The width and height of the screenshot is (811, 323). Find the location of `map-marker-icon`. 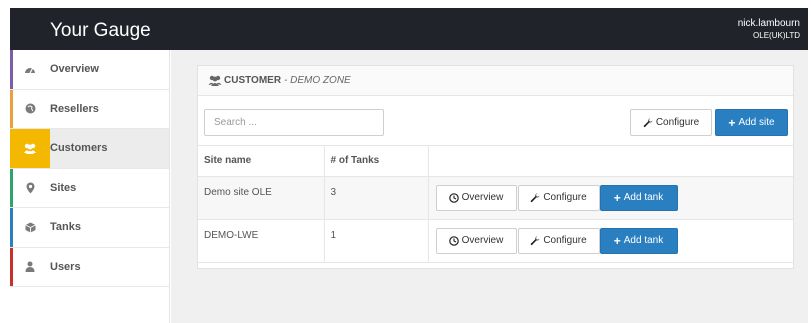

map-marker-icon is located at coordinates (30, 188).